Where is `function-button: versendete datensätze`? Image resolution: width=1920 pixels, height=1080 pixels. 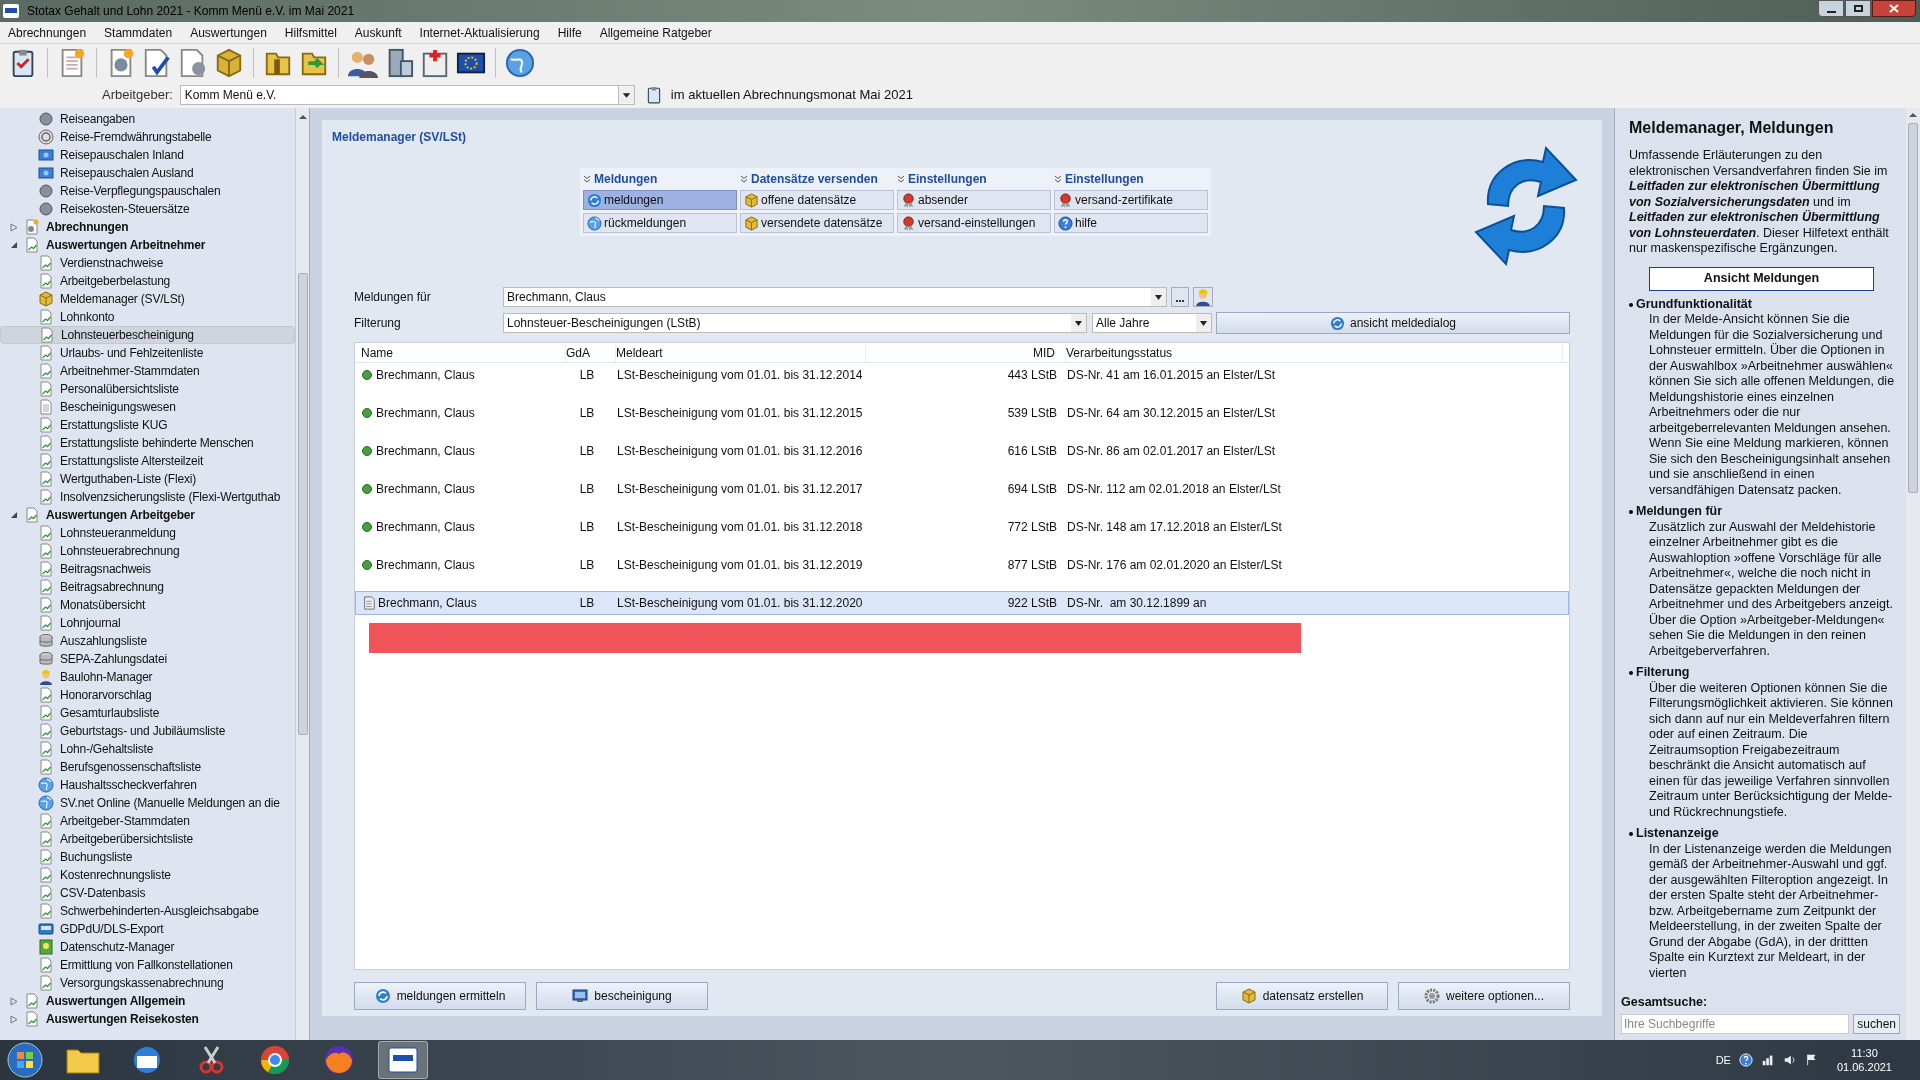 function-button: versendete datensätze is located at coordinates (817, 223).